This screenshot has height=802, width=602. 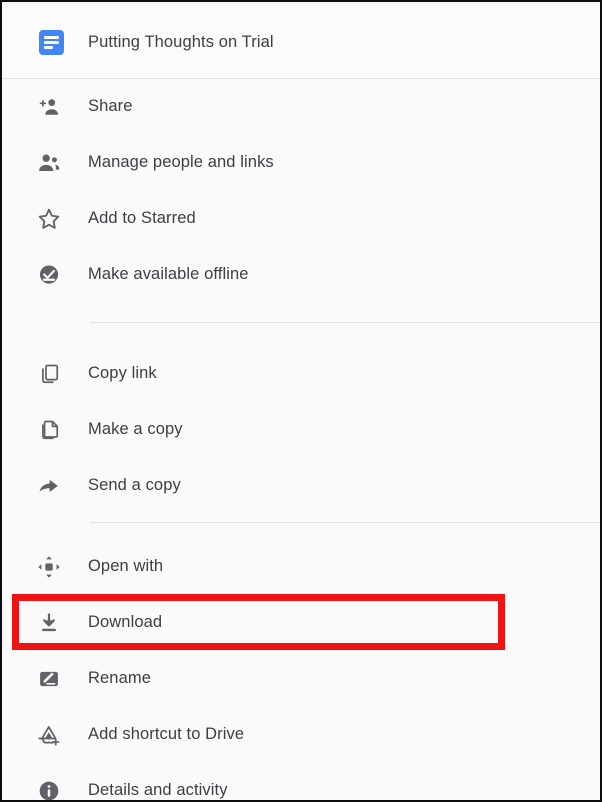 What do you see at coordinates (49, 219) in the screenshot?
I see `star-outline-icon` at bounding box center [49, 219].